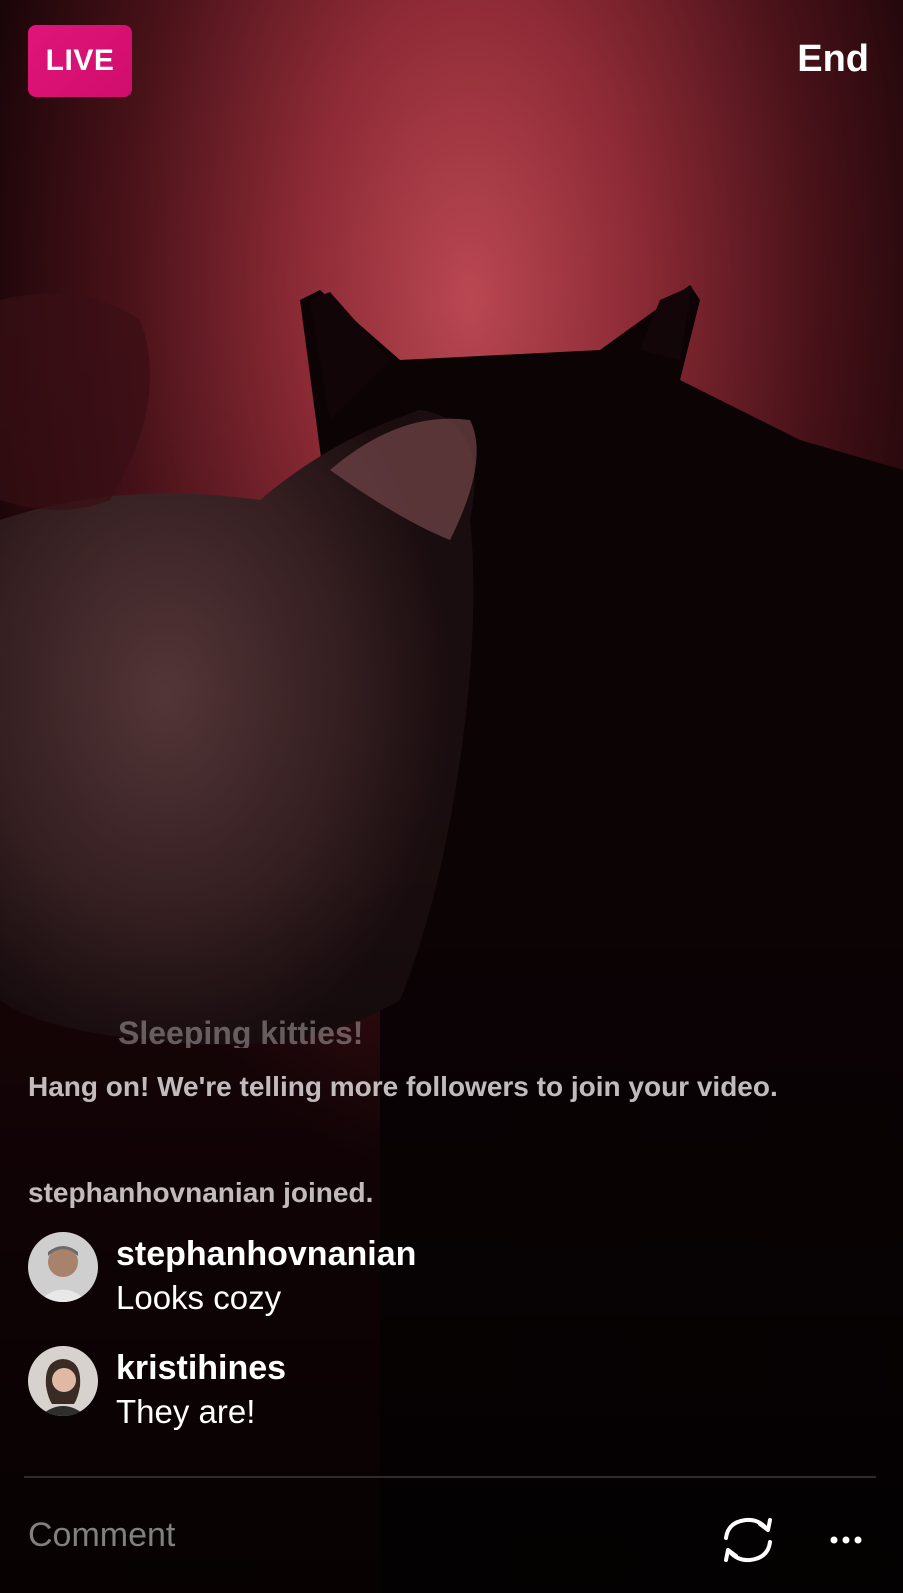  I want to click on more-options-icon, so click(846, 1540).